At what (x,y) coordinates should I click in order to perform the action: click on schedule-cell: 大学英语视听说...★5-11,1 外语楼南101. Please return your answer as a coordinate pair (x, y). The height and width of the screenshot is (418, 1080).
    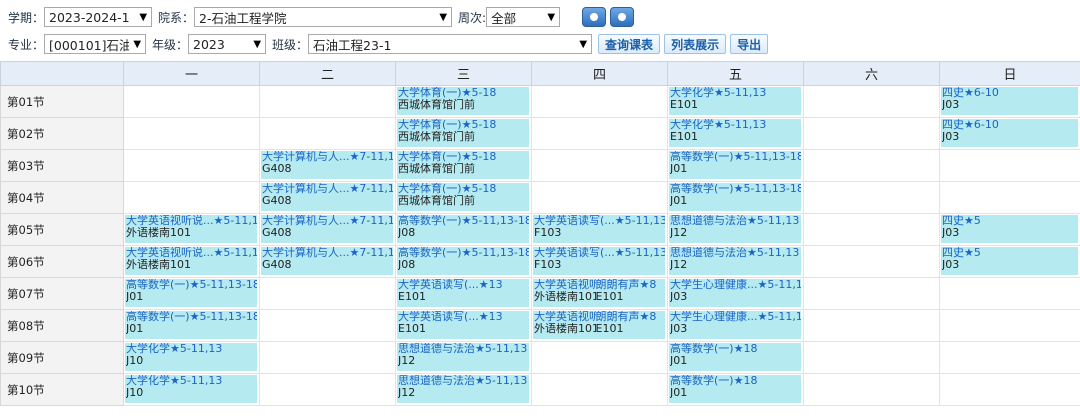
    Looking at the image, I should click on (191, 261).